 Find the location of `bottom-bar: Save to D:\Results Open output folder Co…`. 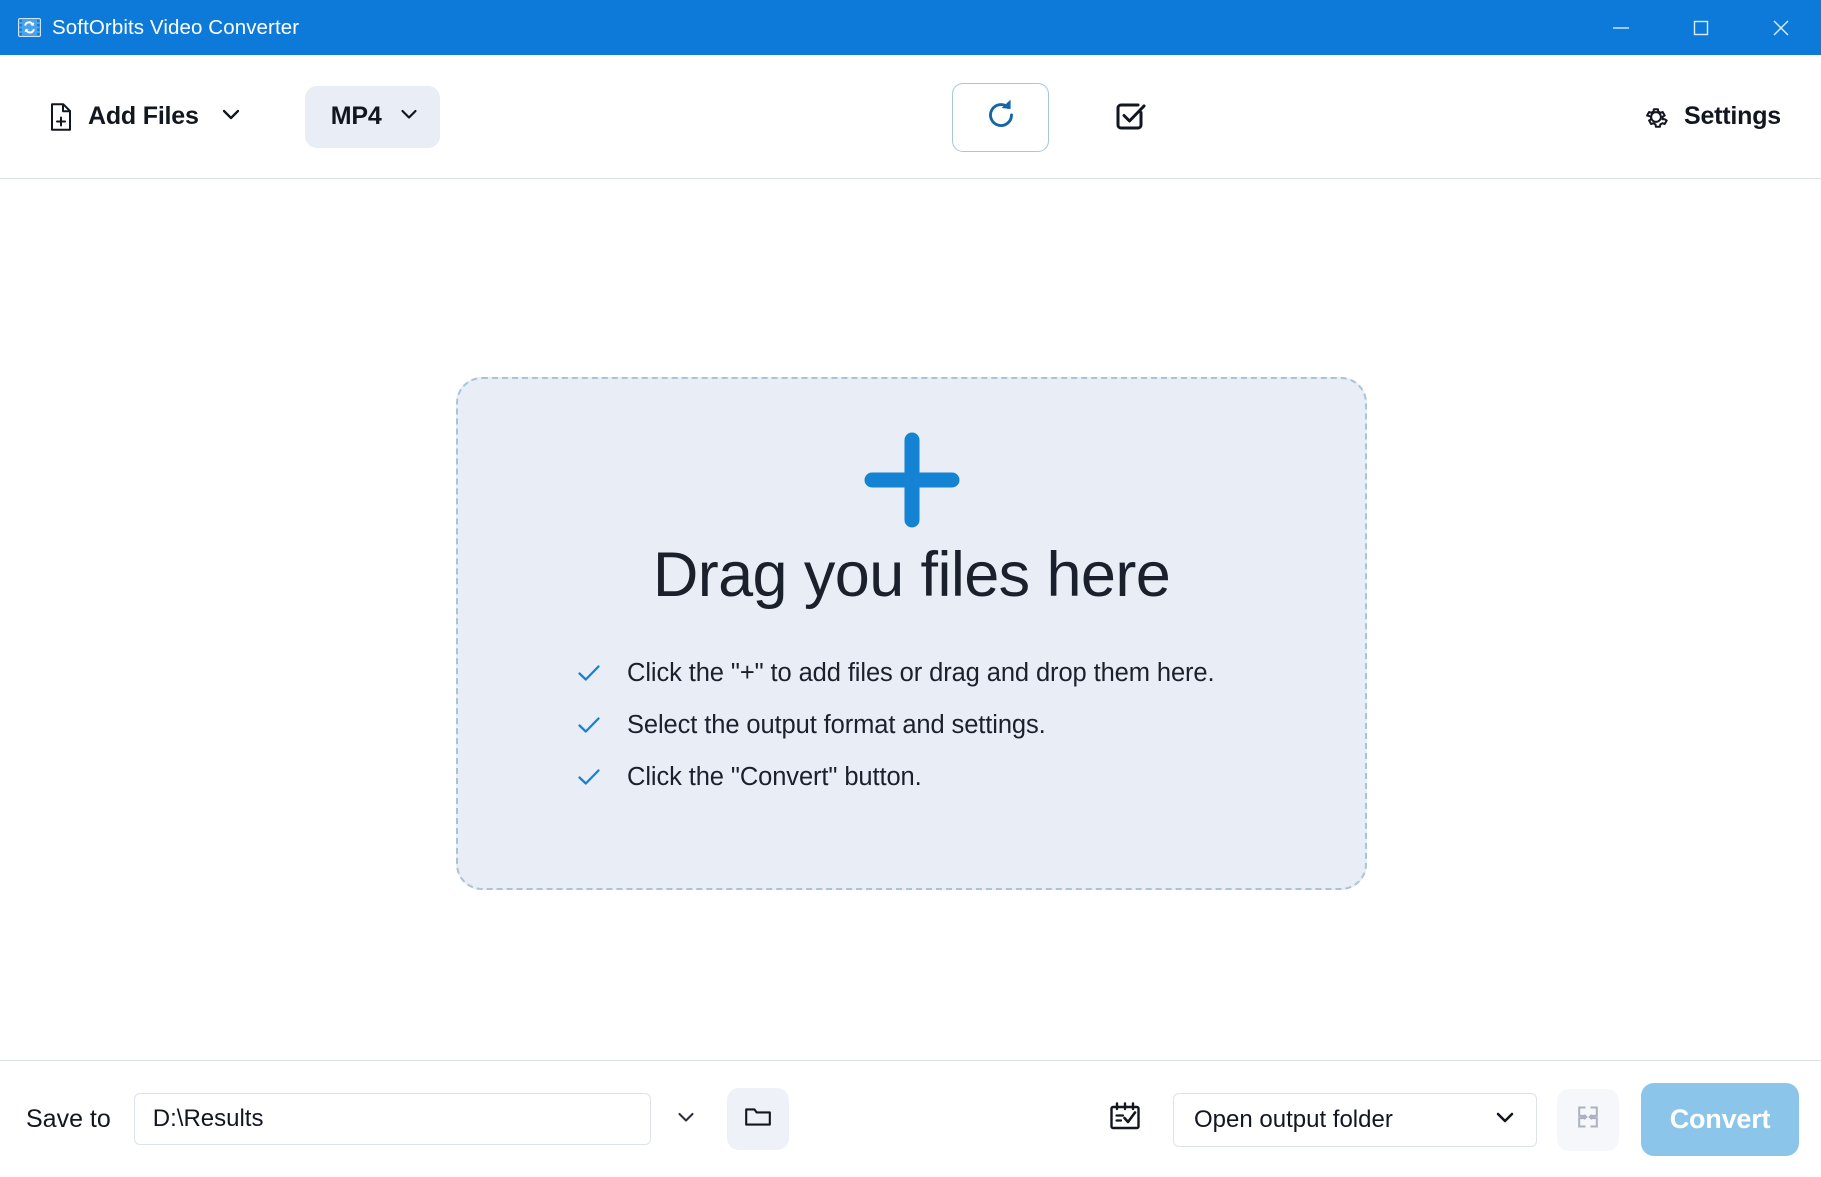

bottom-bar: Save to D:\Results Open output folder Co… is located at coordinates (910, 1118).